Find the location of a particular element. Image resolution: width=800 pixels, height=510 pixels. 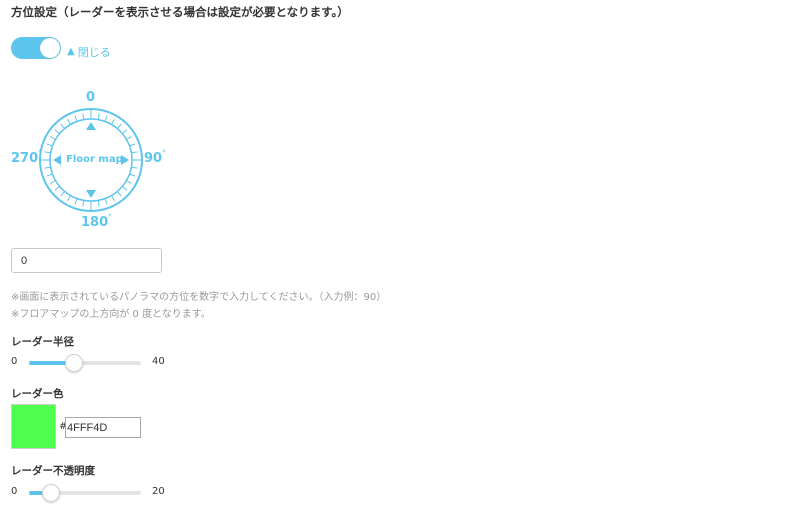

compass-north-label: 0 is located at coordinates (91, 97).